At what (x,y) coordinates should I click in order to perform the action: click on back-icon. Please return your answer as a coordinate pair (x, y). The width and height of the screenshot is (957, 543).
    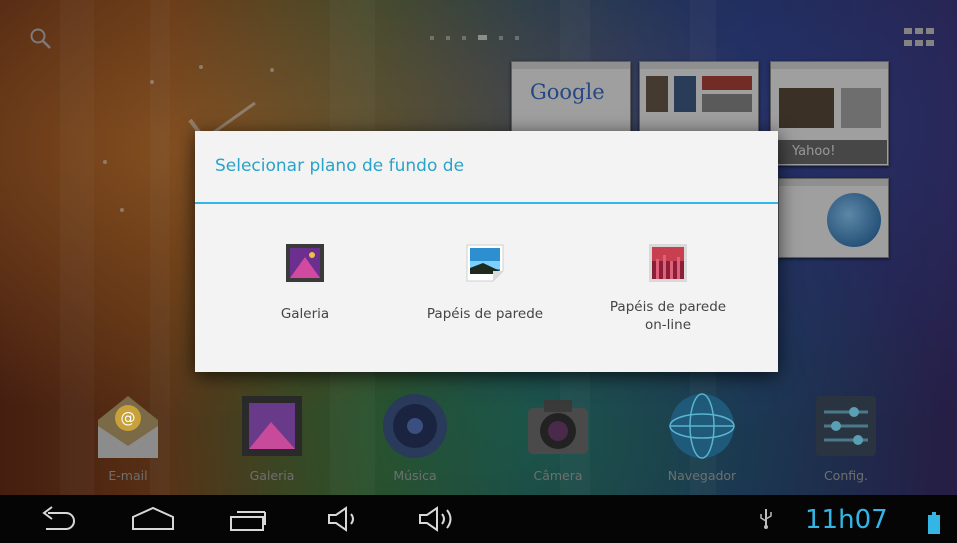
    Looking at the image, I should click on (57, 519).